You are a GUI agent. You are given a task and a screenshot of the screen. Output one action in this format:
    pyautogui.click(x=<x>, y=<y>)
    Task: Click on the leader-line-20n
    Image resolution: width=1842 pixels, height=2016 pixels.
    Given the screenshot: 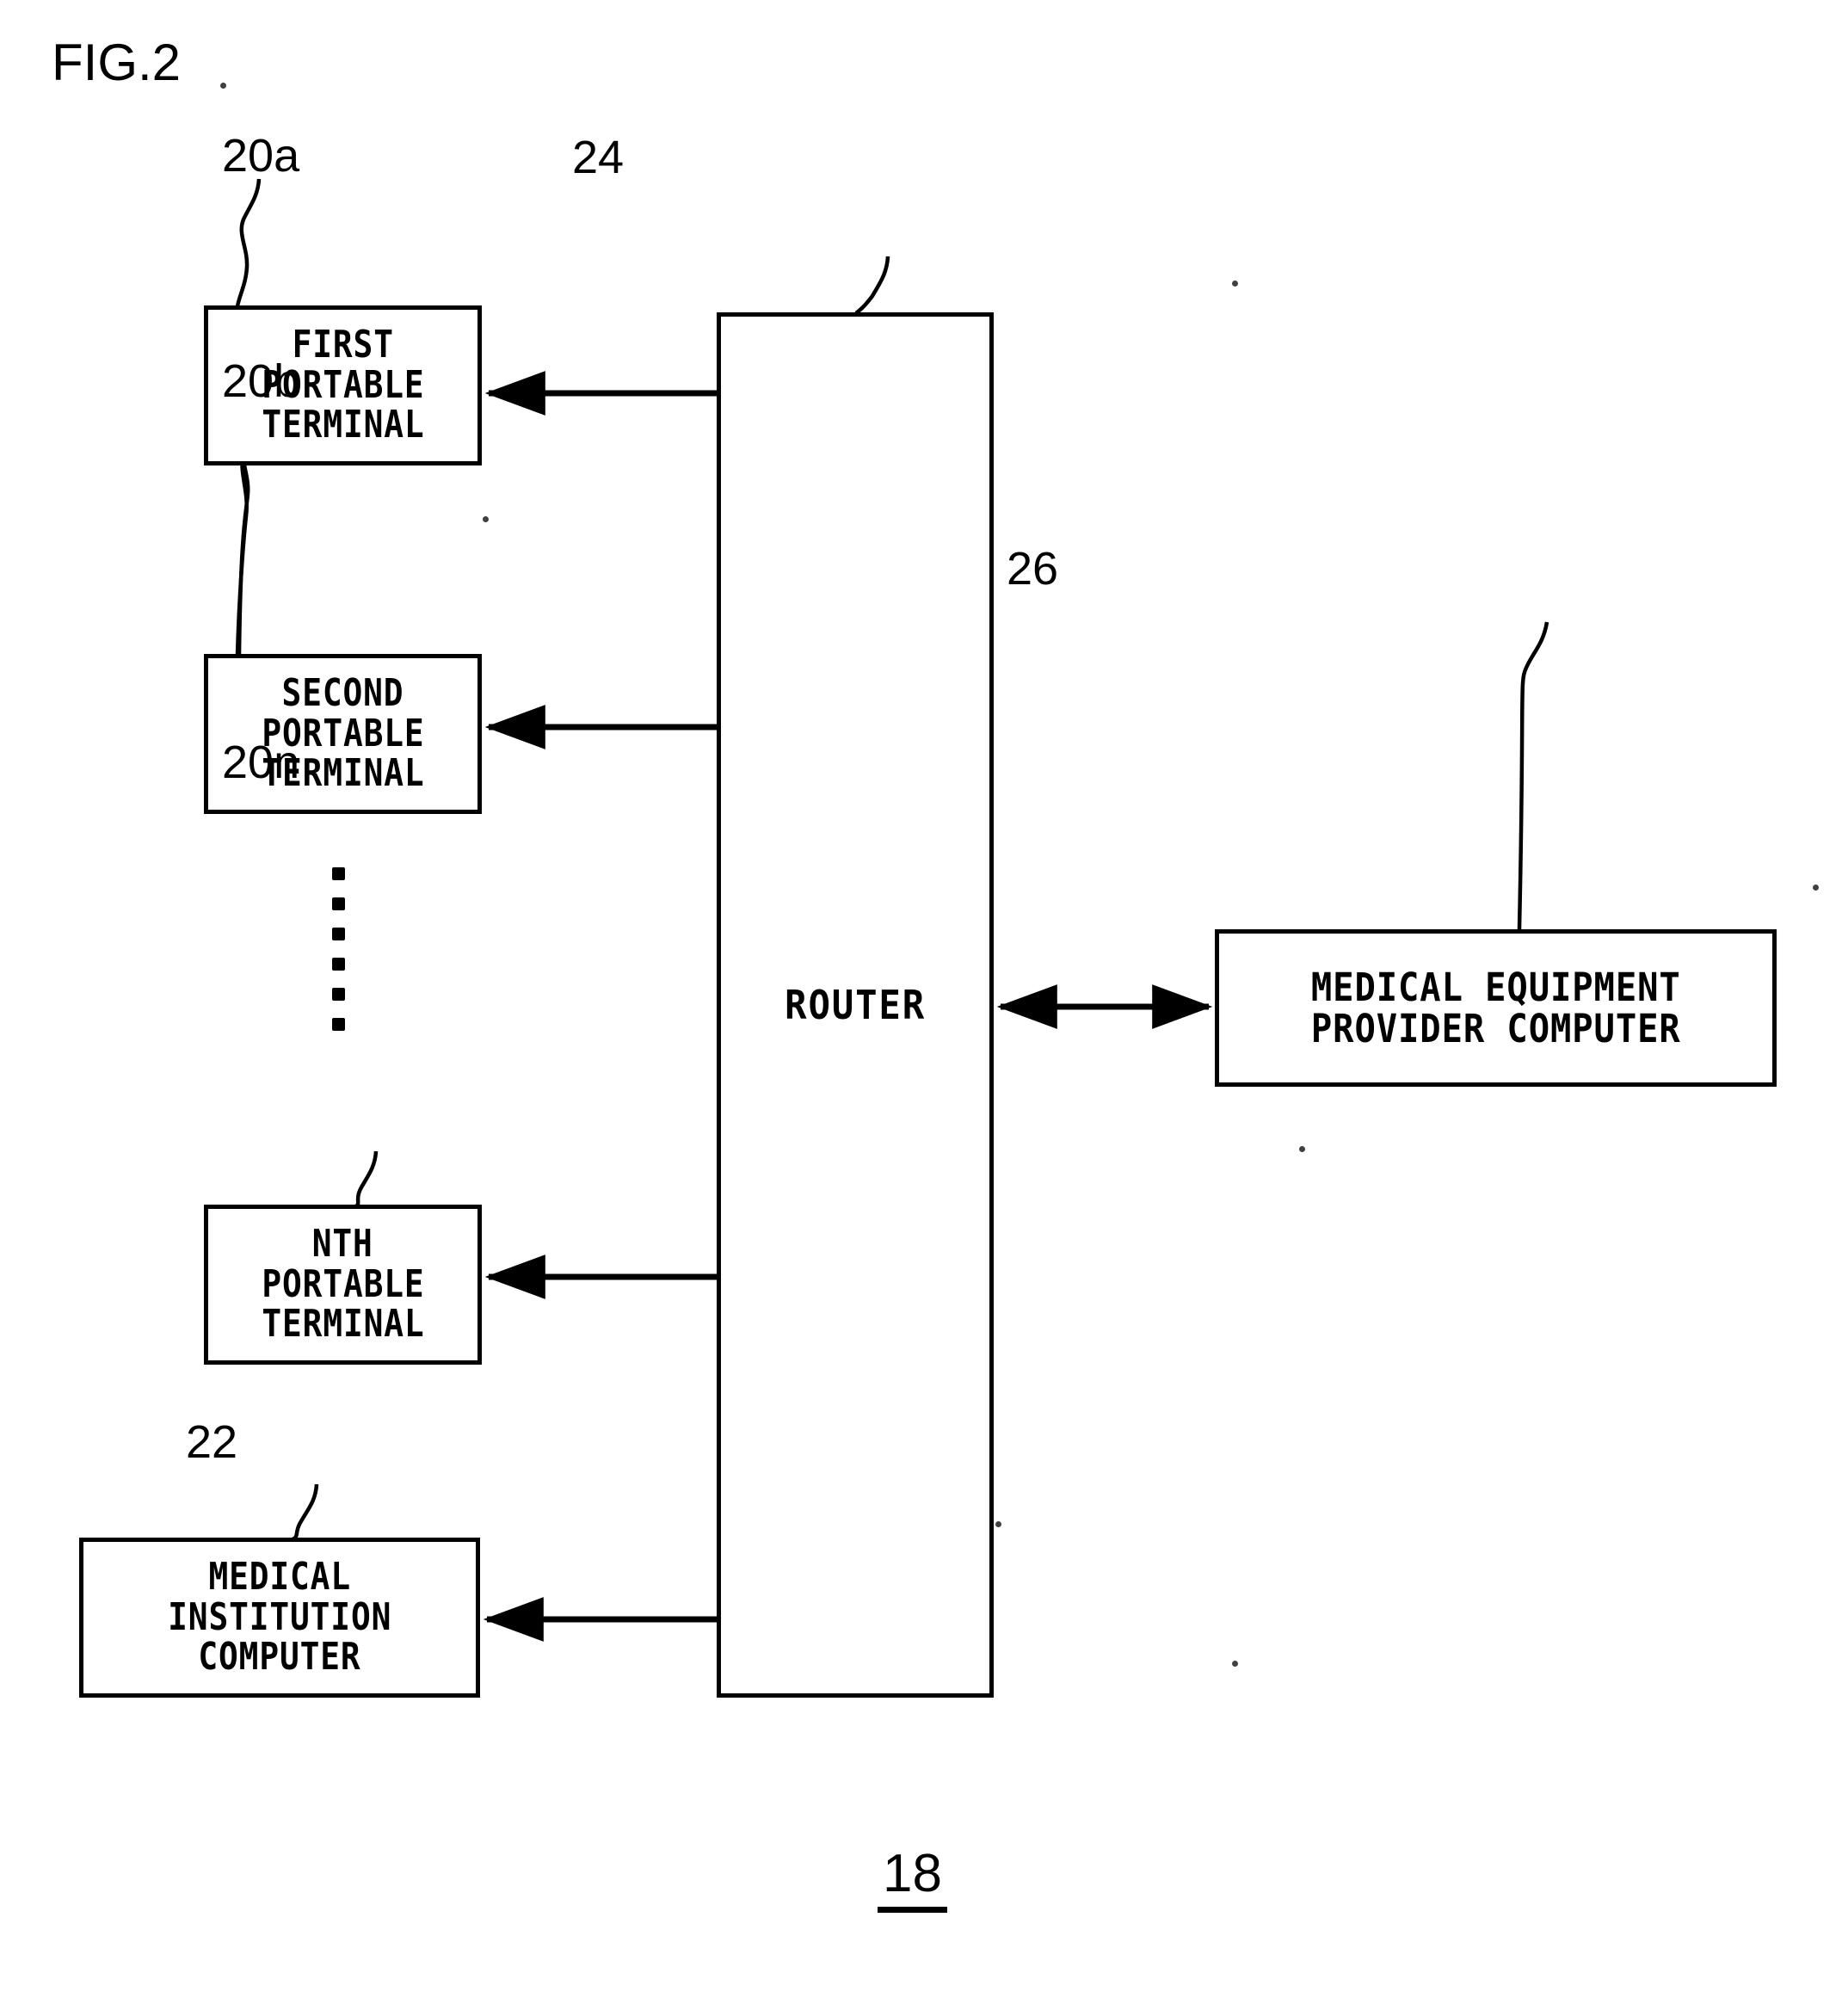 What is the action you would take?
    pyautogui.click(x=367, y=1179)
    